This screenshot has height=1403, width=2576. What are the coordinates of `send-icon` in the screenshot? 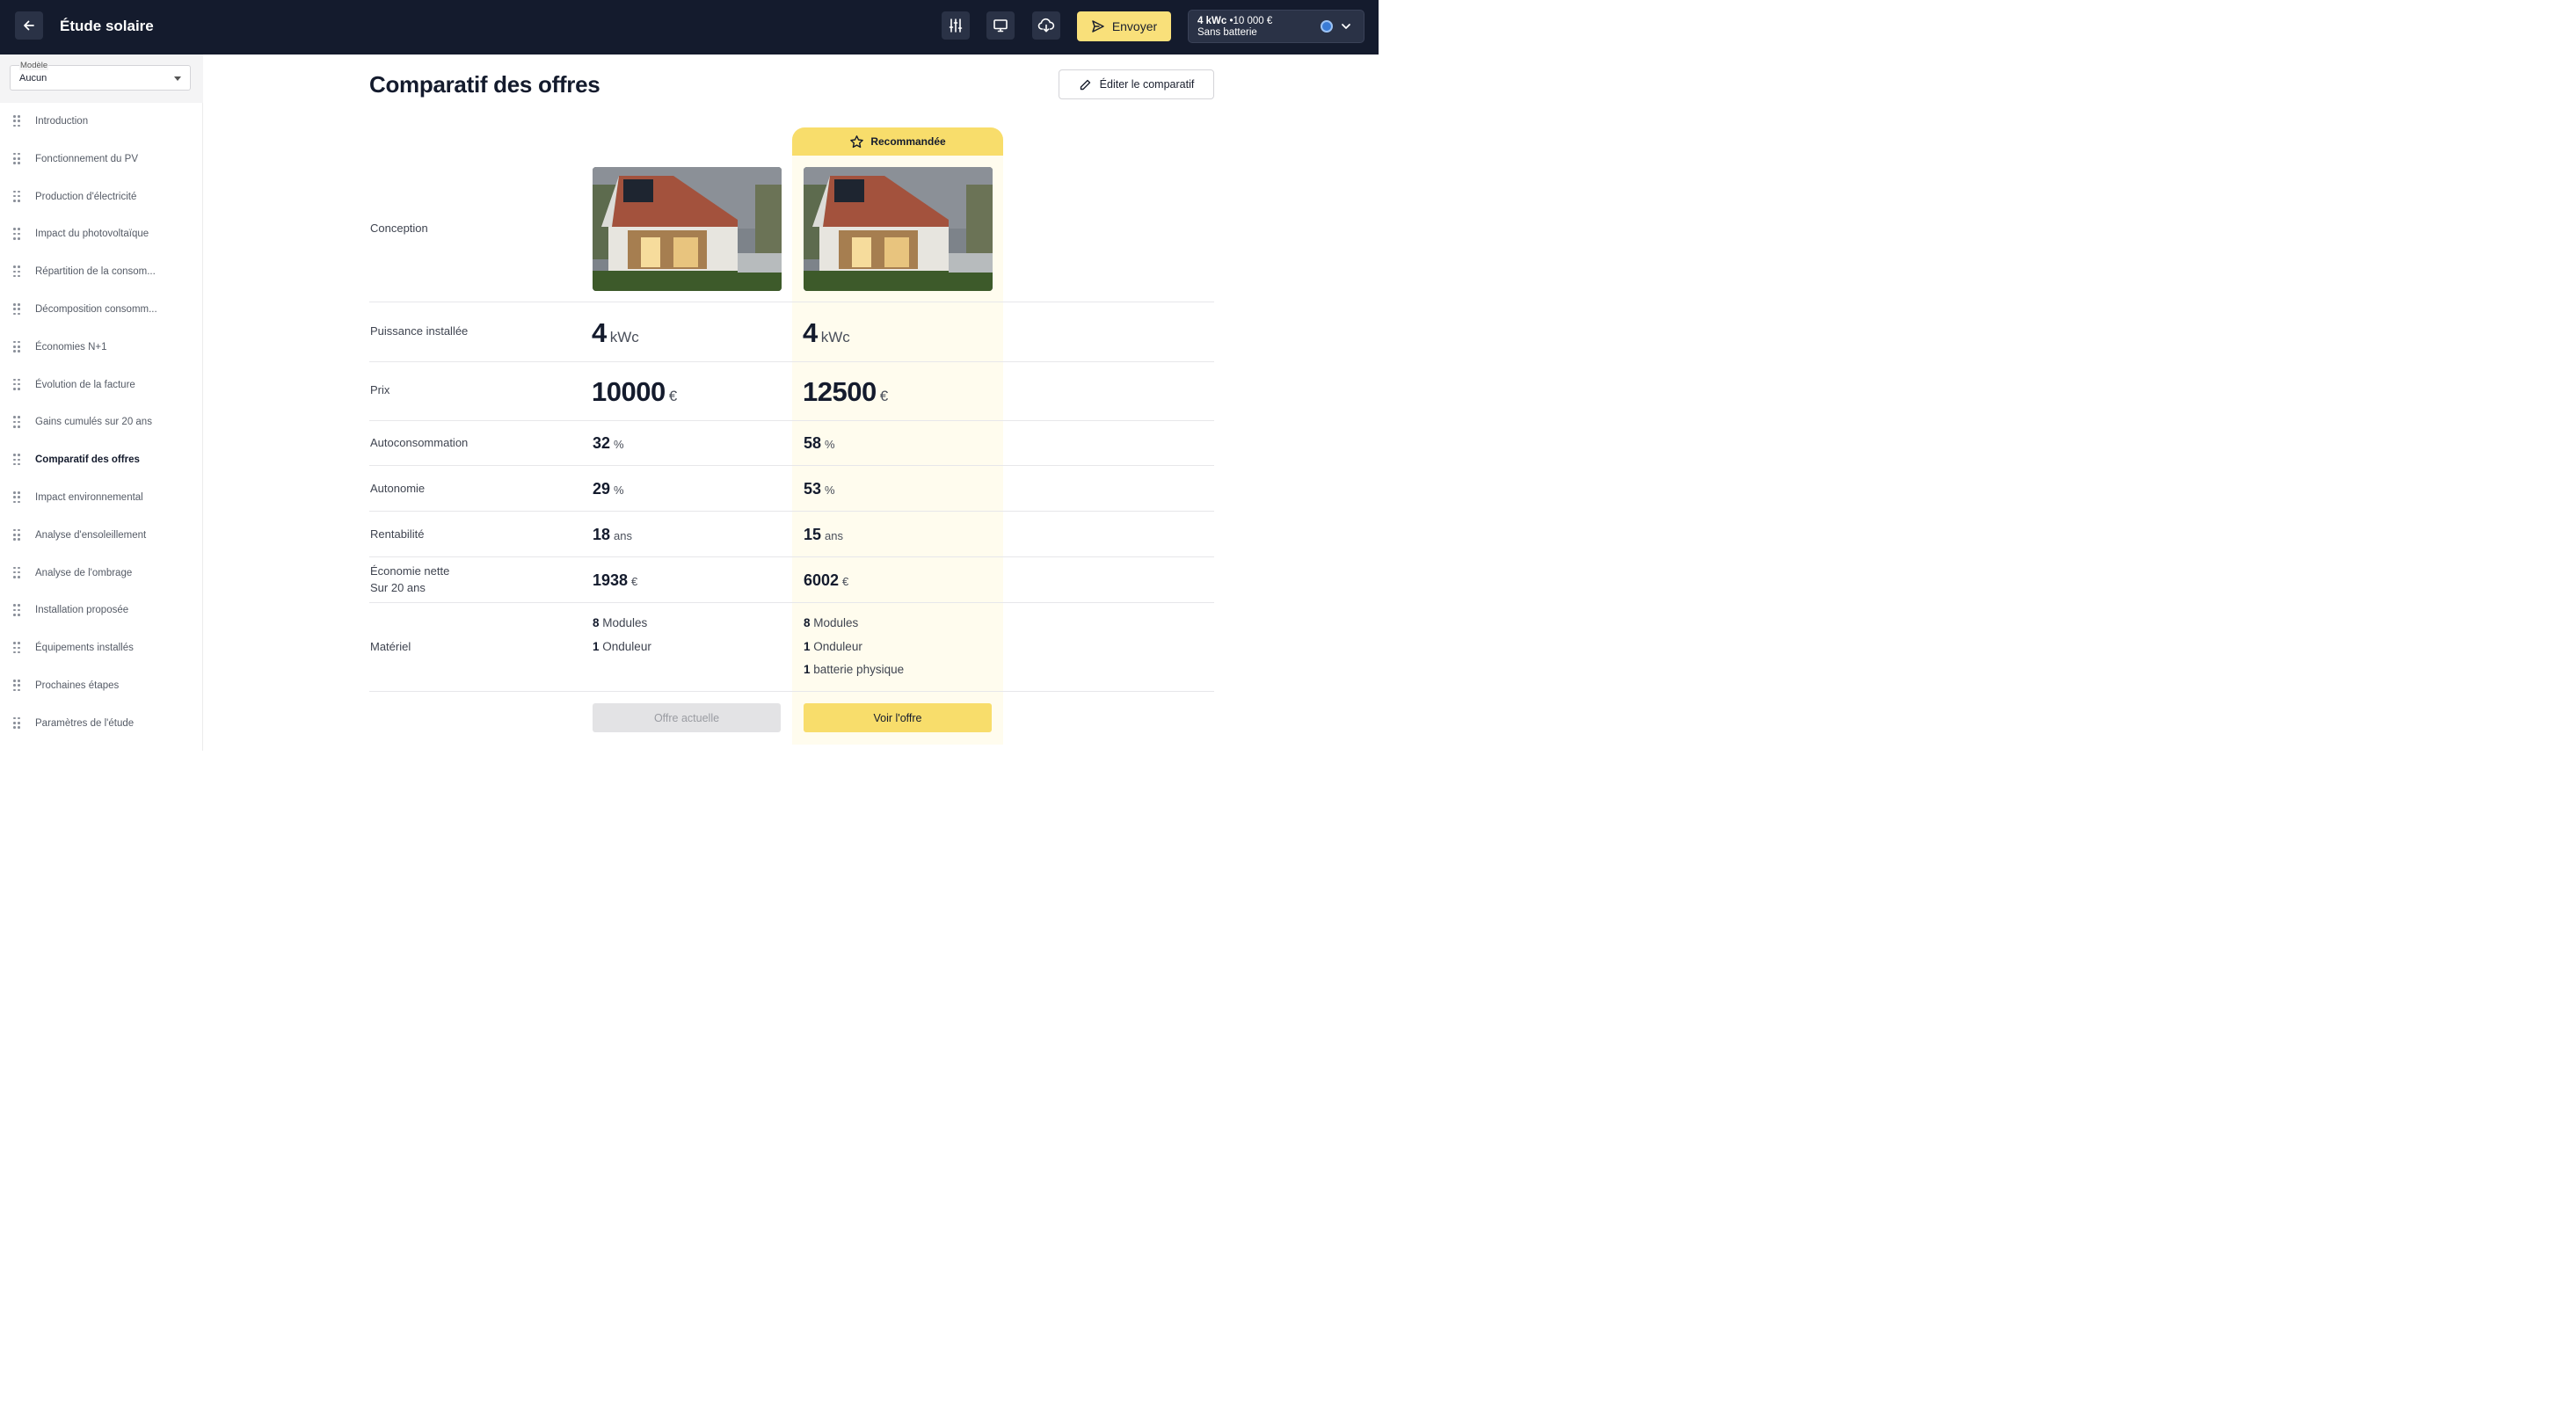 It's located at (1098, 26).